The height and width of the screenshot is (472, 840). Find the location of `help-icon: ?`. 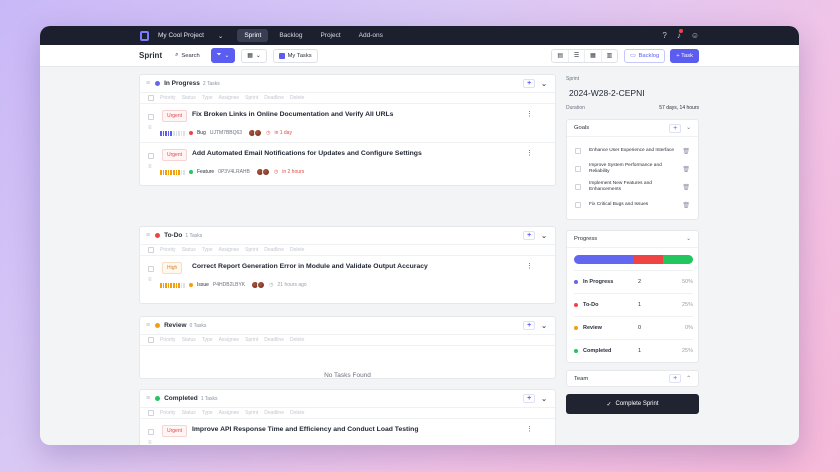

help-icon: ? is located at coordinates (664, 35).